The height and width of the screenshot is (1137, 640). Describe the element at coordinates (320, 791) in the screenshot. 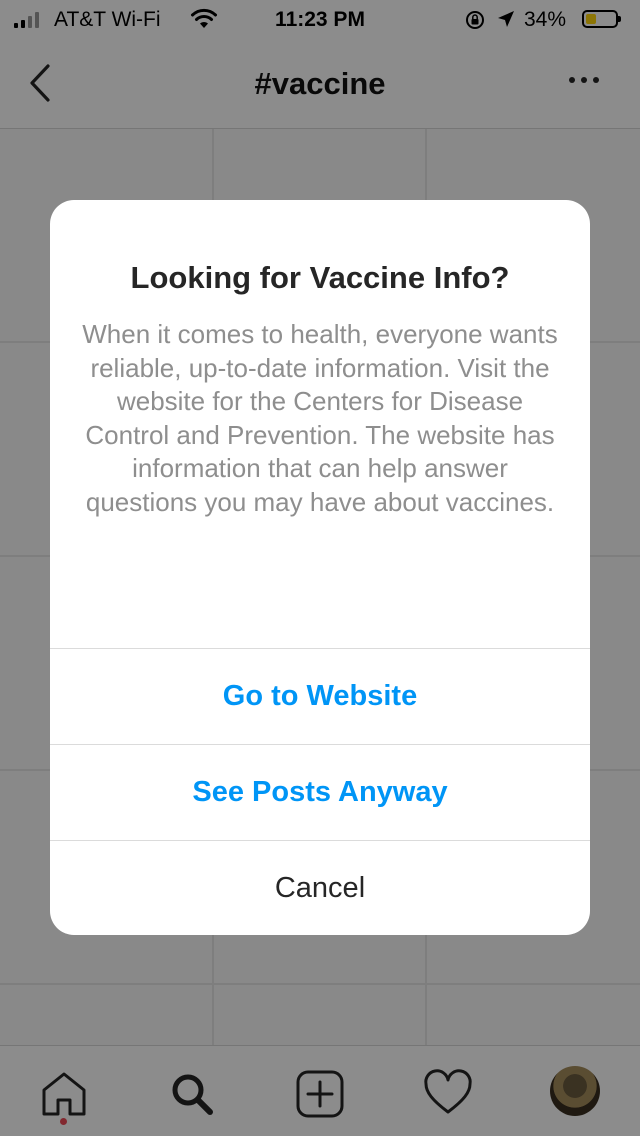

I see `see-posts-anyway-button: See Posts Anyway` at that location.